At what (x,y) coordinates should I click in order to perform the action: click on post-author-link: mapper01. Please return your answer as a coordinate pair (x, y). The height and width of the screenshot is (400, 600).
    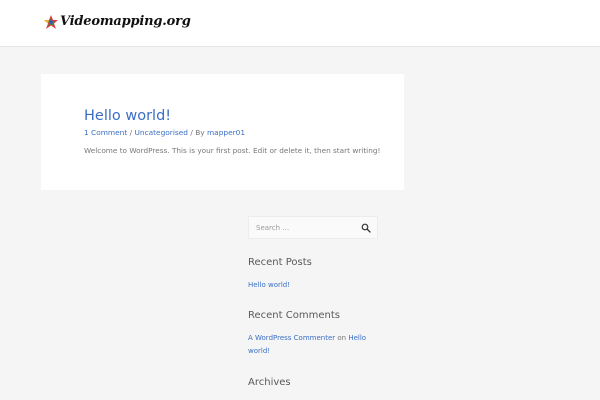
    Looking at the image, I should click on (226, 132).